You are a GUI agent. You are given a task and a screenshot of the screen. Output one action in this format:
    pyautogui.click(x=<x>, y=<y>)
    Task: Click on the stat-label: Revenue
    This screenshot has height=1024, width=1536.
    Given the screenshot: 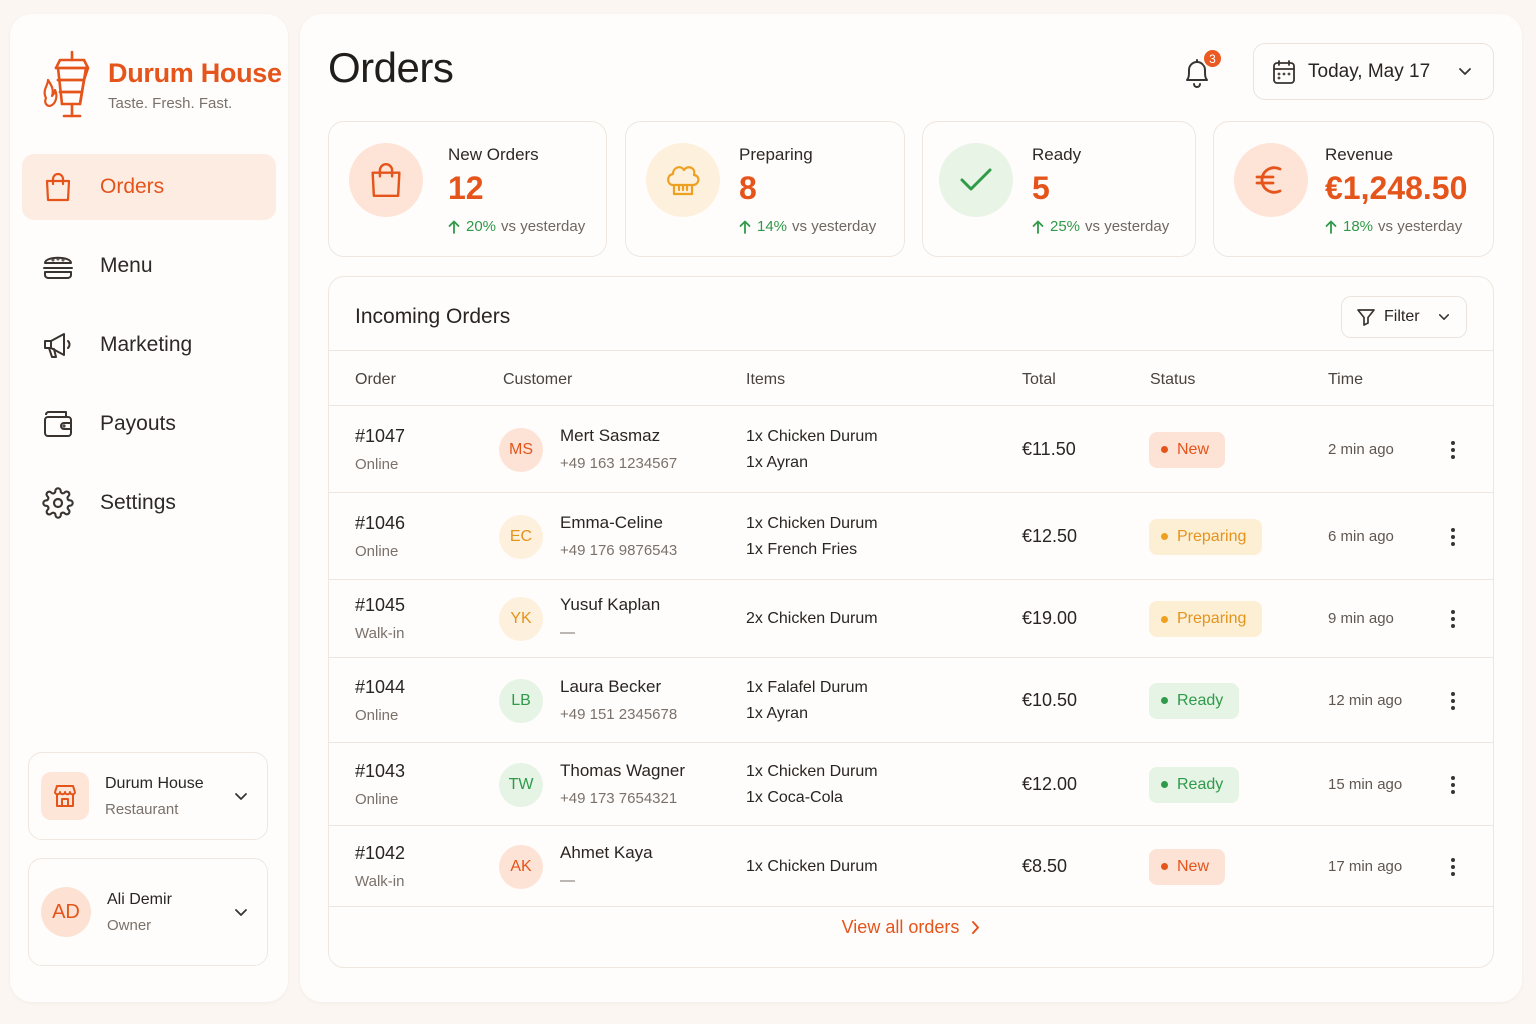 What is the action you would take?
    pyautogui.click(x=1359, y=154)
    